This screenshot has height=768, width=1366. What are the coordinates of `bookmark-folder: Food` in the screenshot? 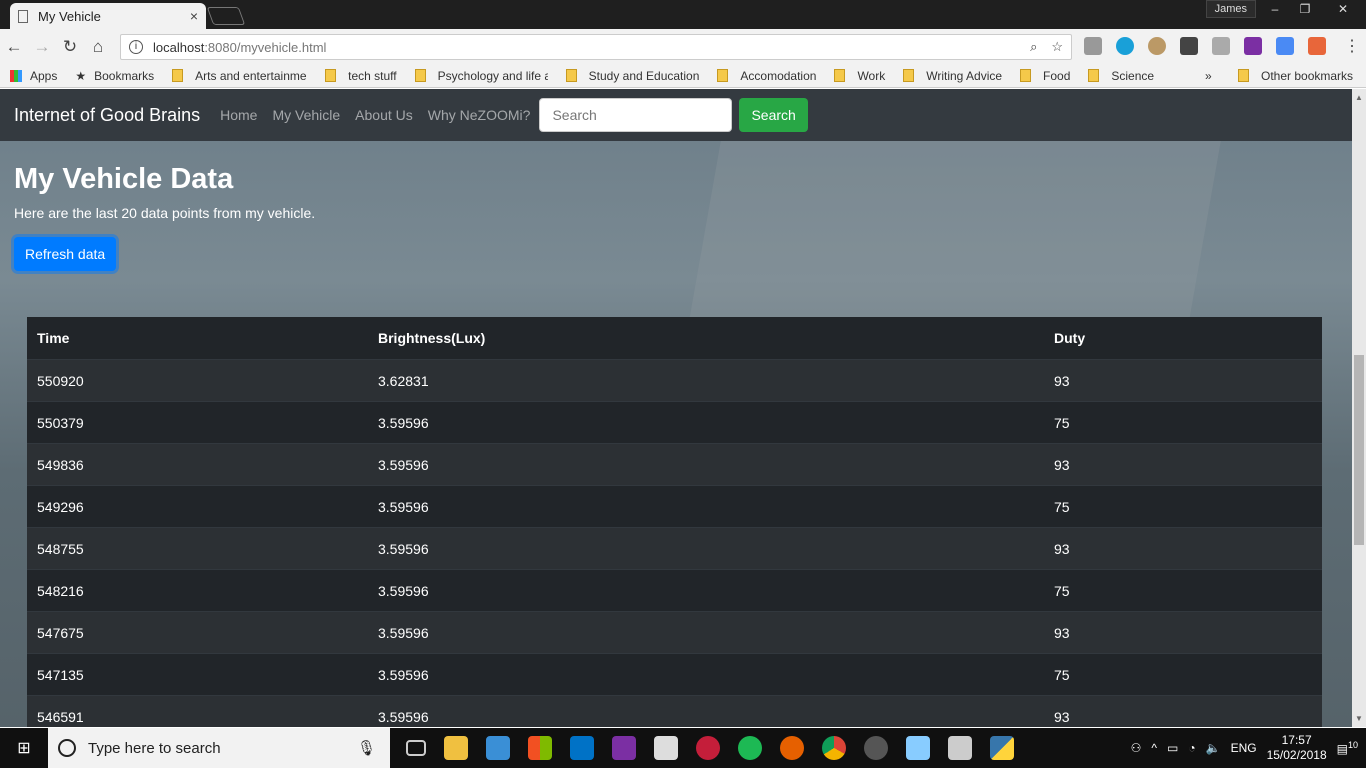 It's located at (1045, 76).